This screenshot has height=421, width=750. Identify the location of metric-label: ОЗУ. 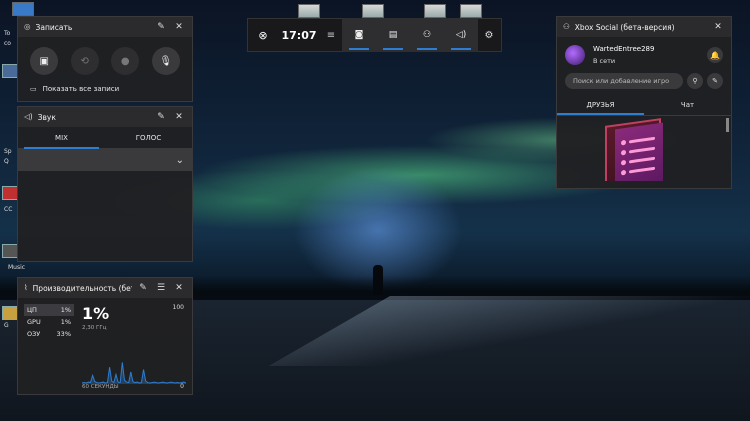
(34, 334).